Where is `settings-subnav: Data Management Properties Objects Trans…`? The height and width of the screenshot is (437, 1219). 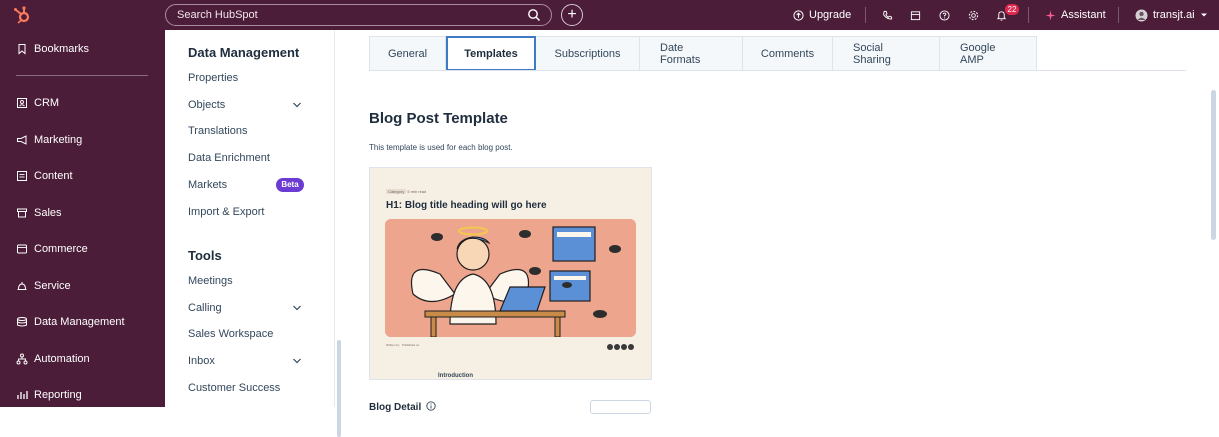
settings-subnav: Data Management Properties Objects Trans… is located at coordinates (253, 233).